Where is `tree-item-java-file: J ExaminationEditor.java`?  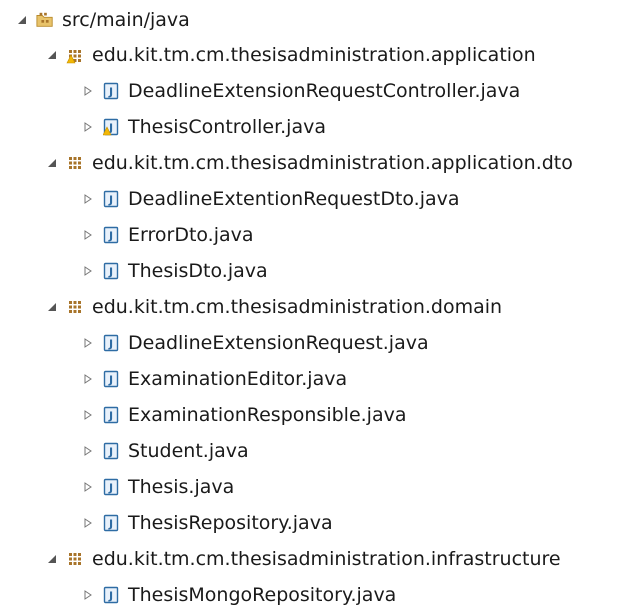 tree-item-java-file: J ExaminationEditor.java is located at coordinates (213, 379).